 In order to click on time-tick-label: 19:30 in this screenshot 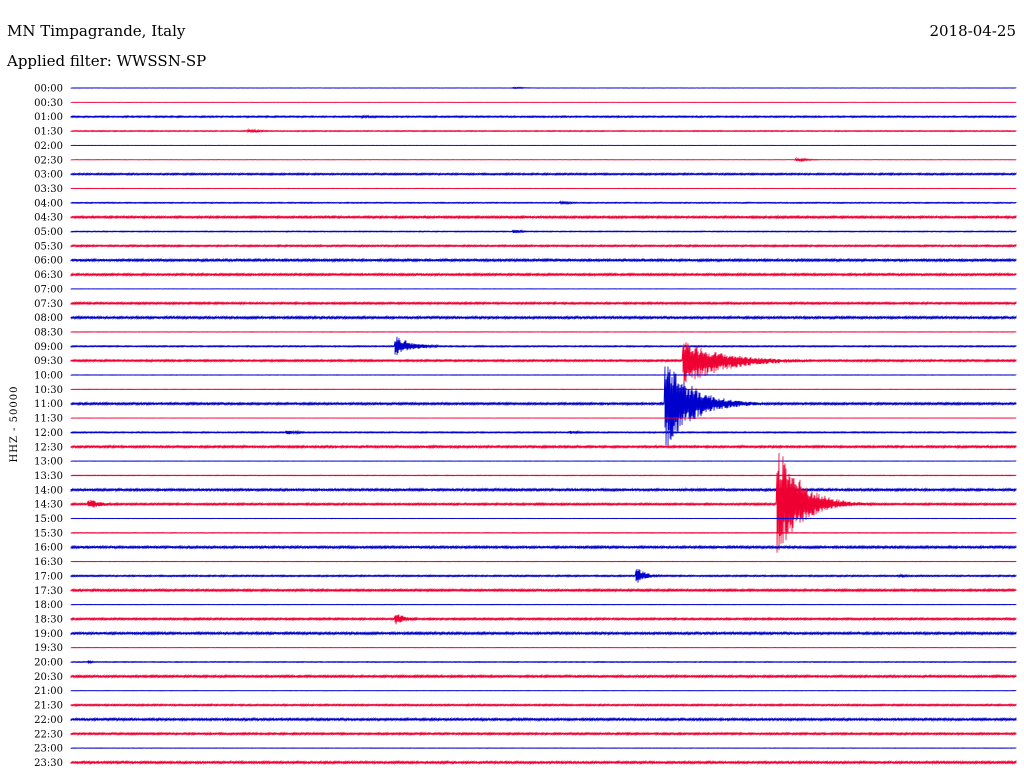, I will do `click(48, 648)`.